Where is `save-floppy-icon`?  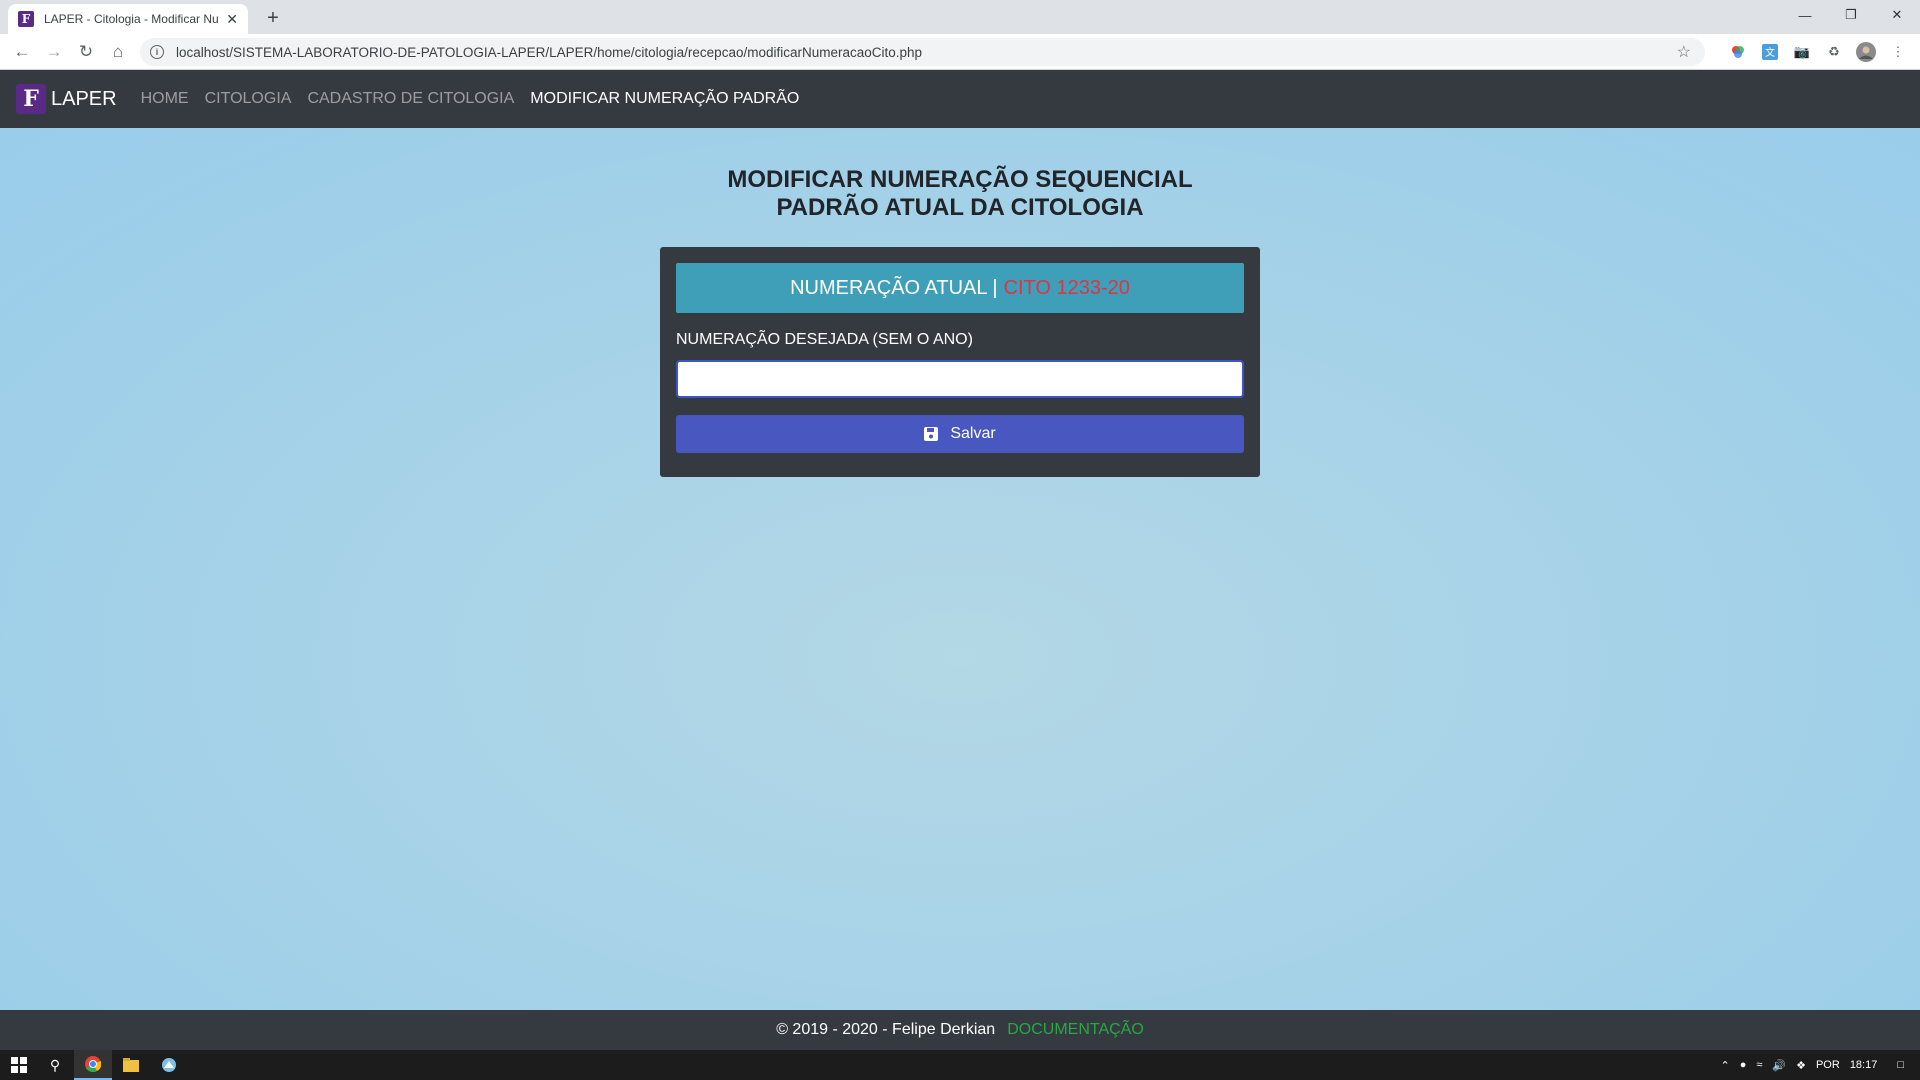 save-floppy-icon is located at coordinates (931, 434).